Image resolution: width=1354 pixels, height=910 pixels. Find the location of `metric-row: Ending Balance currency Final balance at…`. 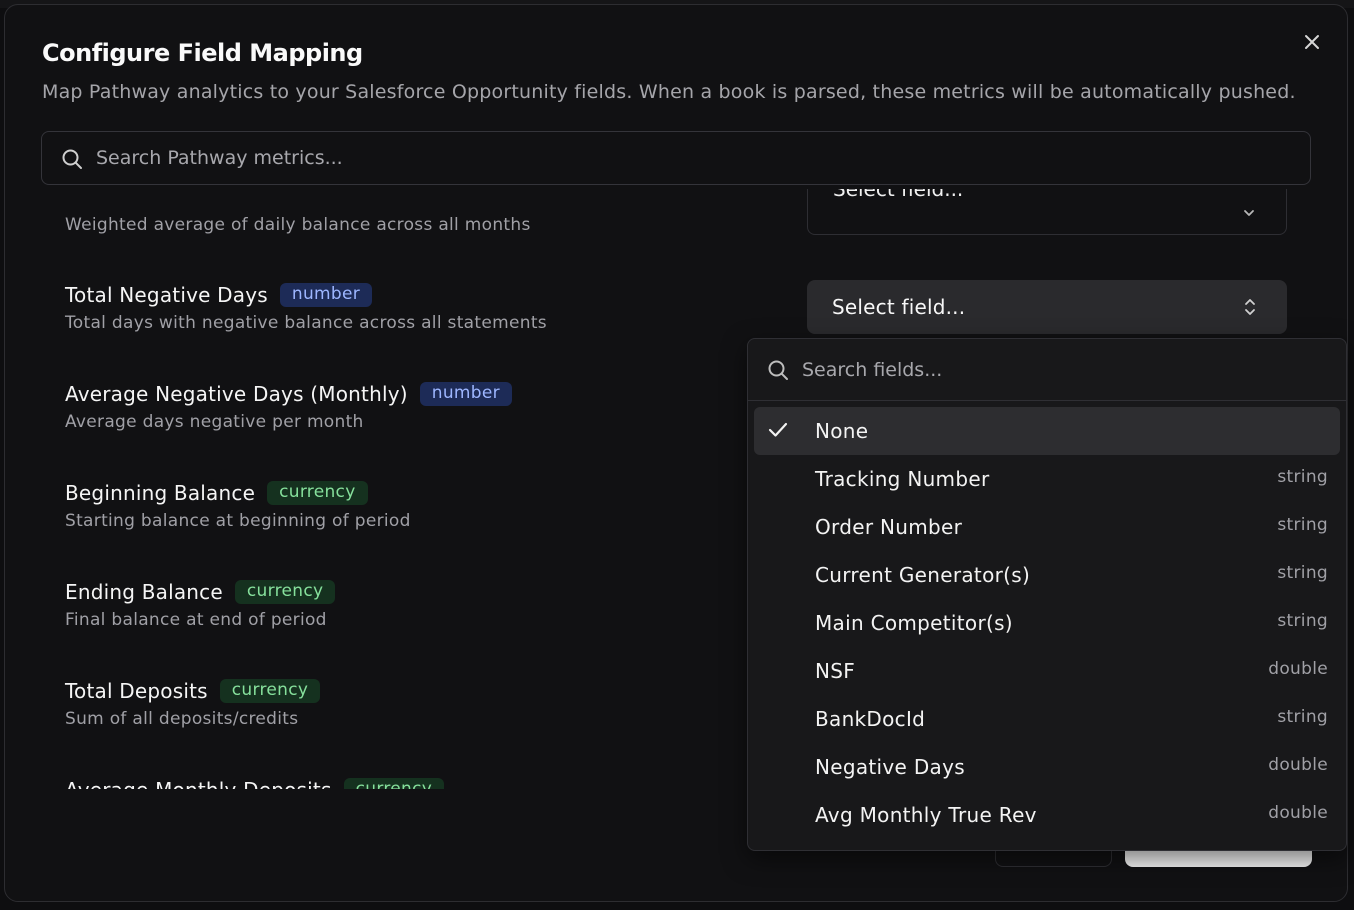

metric-row: Ending Balance currency Final balance at… is located at coordinates (200, 605).